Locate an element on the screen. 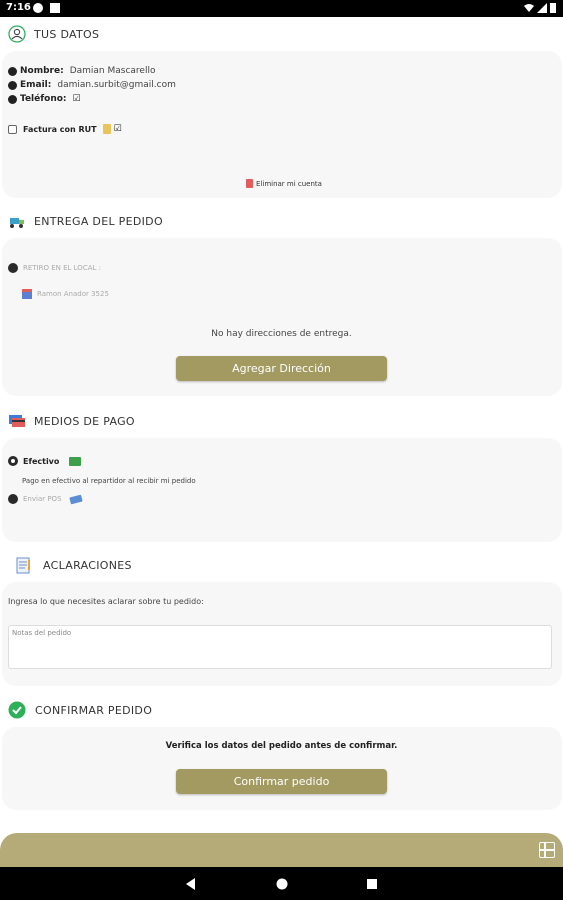 The height and width of the screenshot is (900, 563). email-value: damian.surbit@gmail.com is located at coordinates (116, 85).